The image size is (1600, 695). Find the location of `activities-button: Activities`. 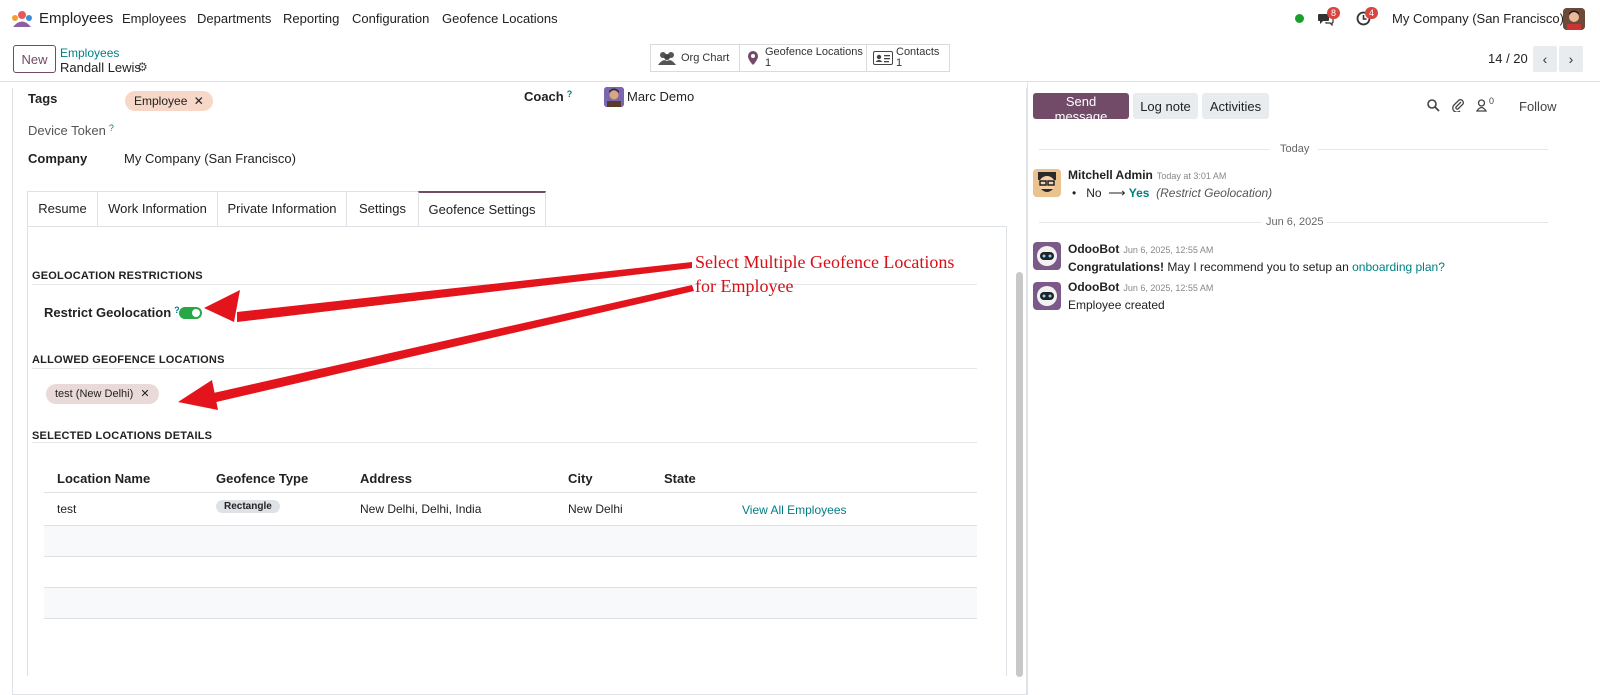

activities-button: Activities is located at coordinates (1235, 106).